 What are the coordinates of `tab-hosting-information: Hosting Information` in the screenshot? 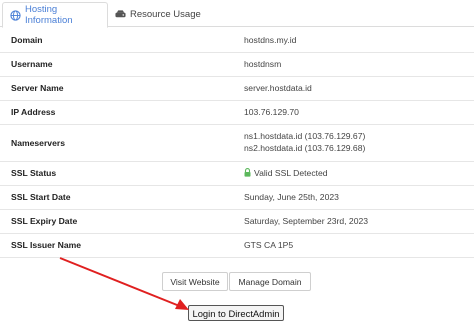 It's located at (55, 15).